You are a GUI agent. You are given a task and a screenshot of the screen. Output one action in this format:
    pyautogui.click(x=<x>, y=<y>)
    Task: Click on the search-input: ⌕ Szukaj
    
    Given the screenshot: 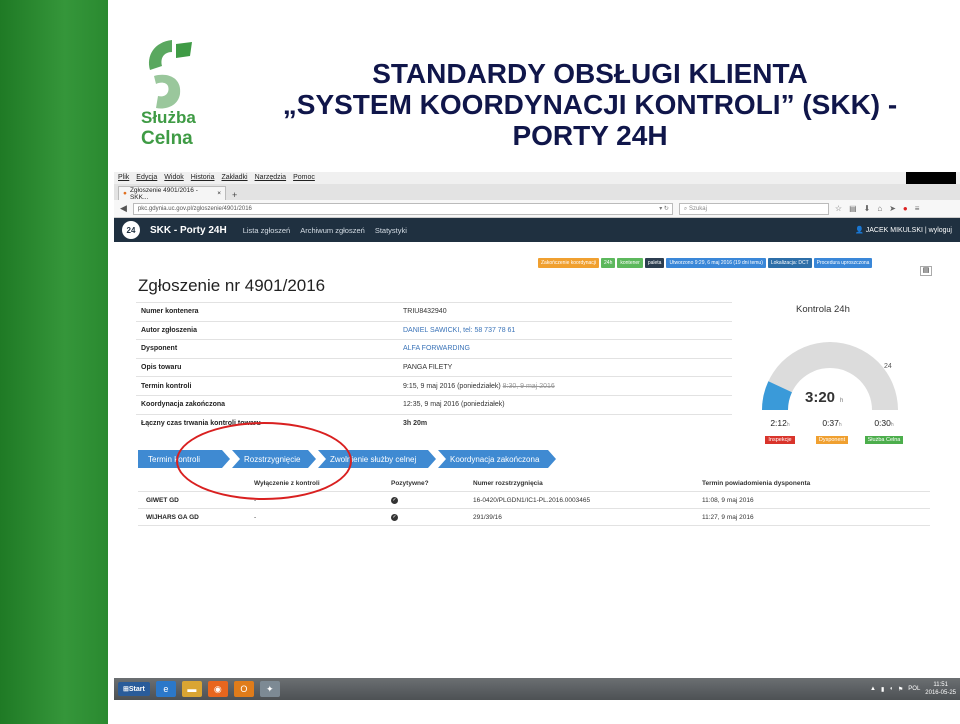 What is the action you would take?
    pyautogui.click(x=753, y=208)
    